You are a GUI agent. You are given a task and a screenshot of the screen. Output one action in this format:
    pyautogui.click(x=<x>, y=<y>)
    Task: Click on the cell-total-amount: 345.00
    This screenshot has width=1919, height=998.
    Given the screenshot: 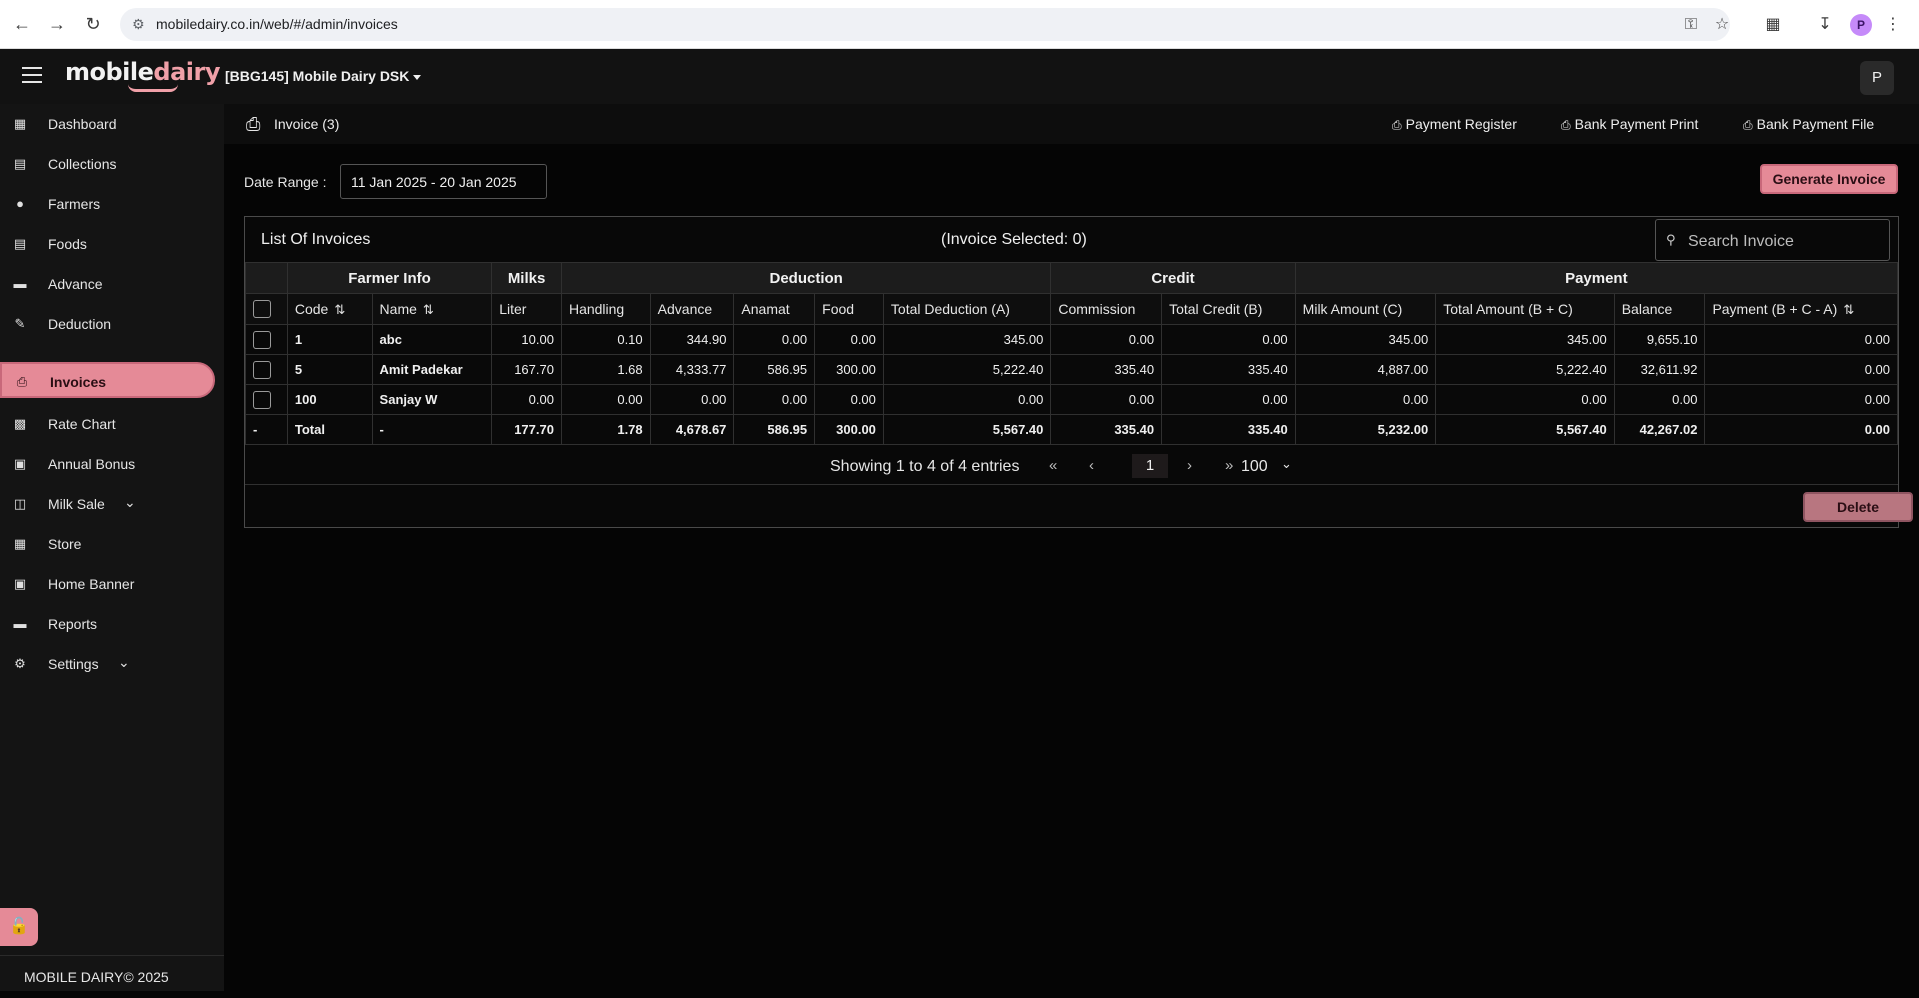 What is the action you would take?
    pyautogui.click(x=1525, y=339)
    